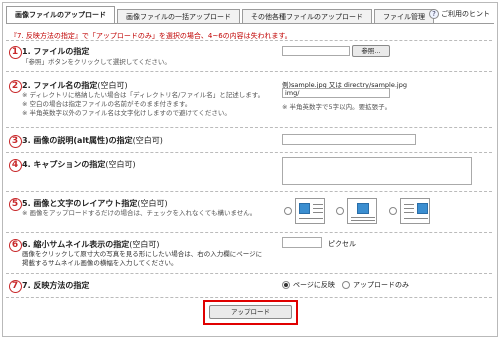  What do you see at coordinates (434, 14) in the screenshot?
I see `question-circle-icon: ?` at bounding box center [434, 14].